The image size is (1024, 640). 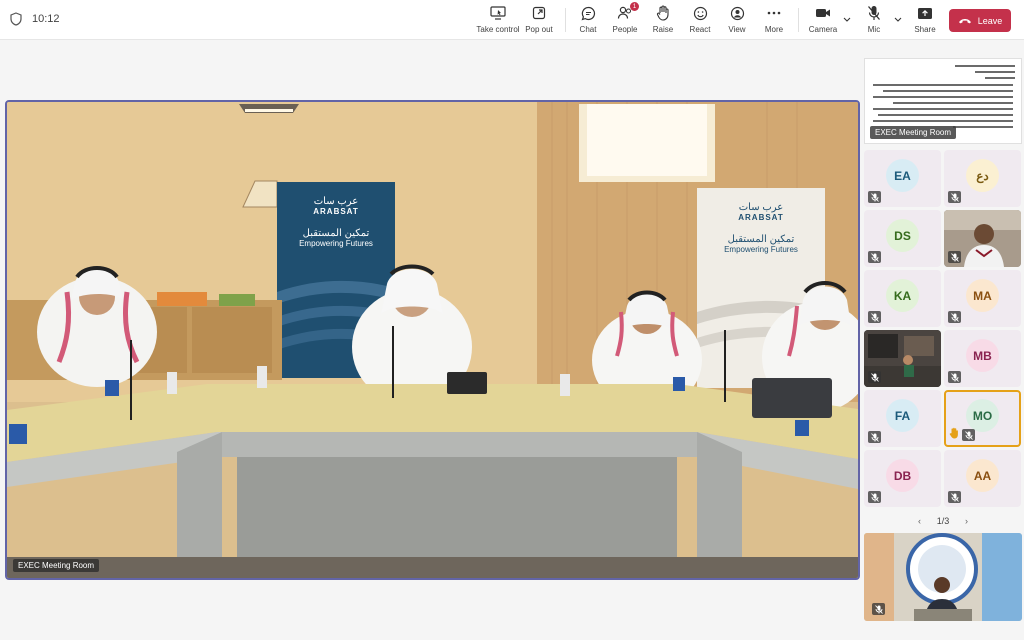 I want to click on take-control-icon, so click(x=498, y=13).